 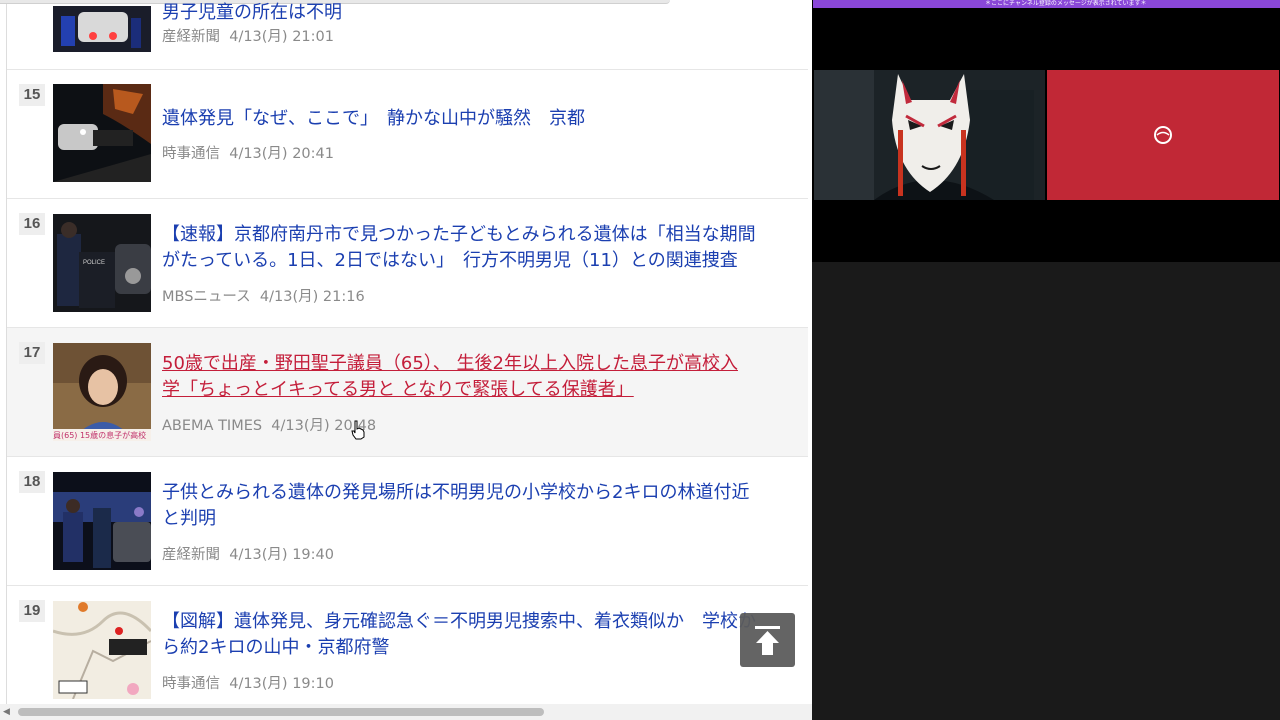 I want to click on search-scene-image, so click(x=102, y=521).